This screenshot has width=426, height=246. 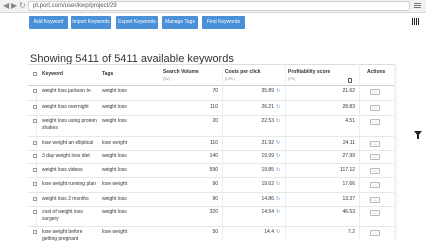 I want to click on cpc-cell: 21.92, so click(x=267, y=143).